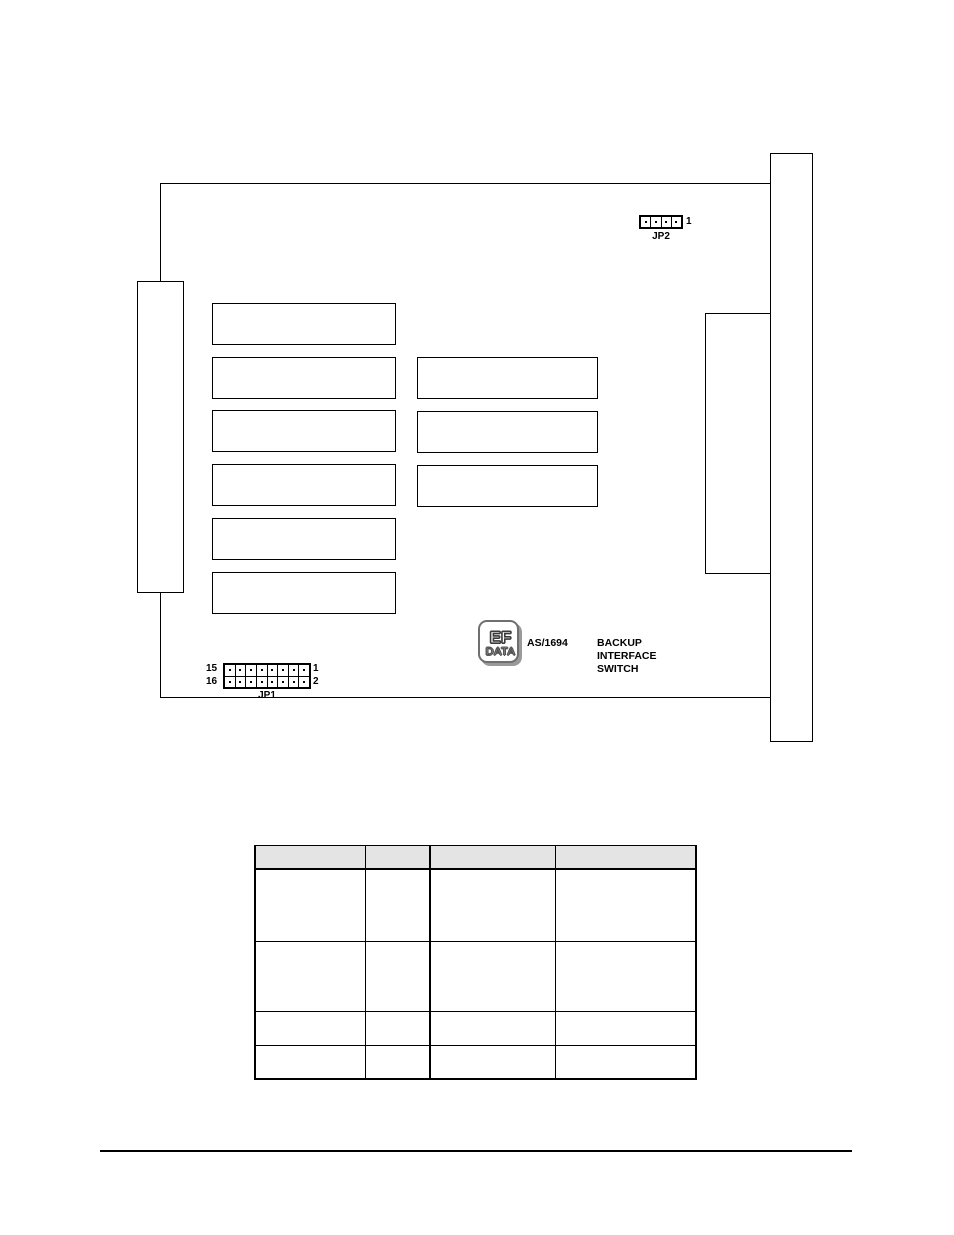 Image resolution: width=954 pixels, height=1235 pixels. I want to click on footer-divider, so click(476, 1151).